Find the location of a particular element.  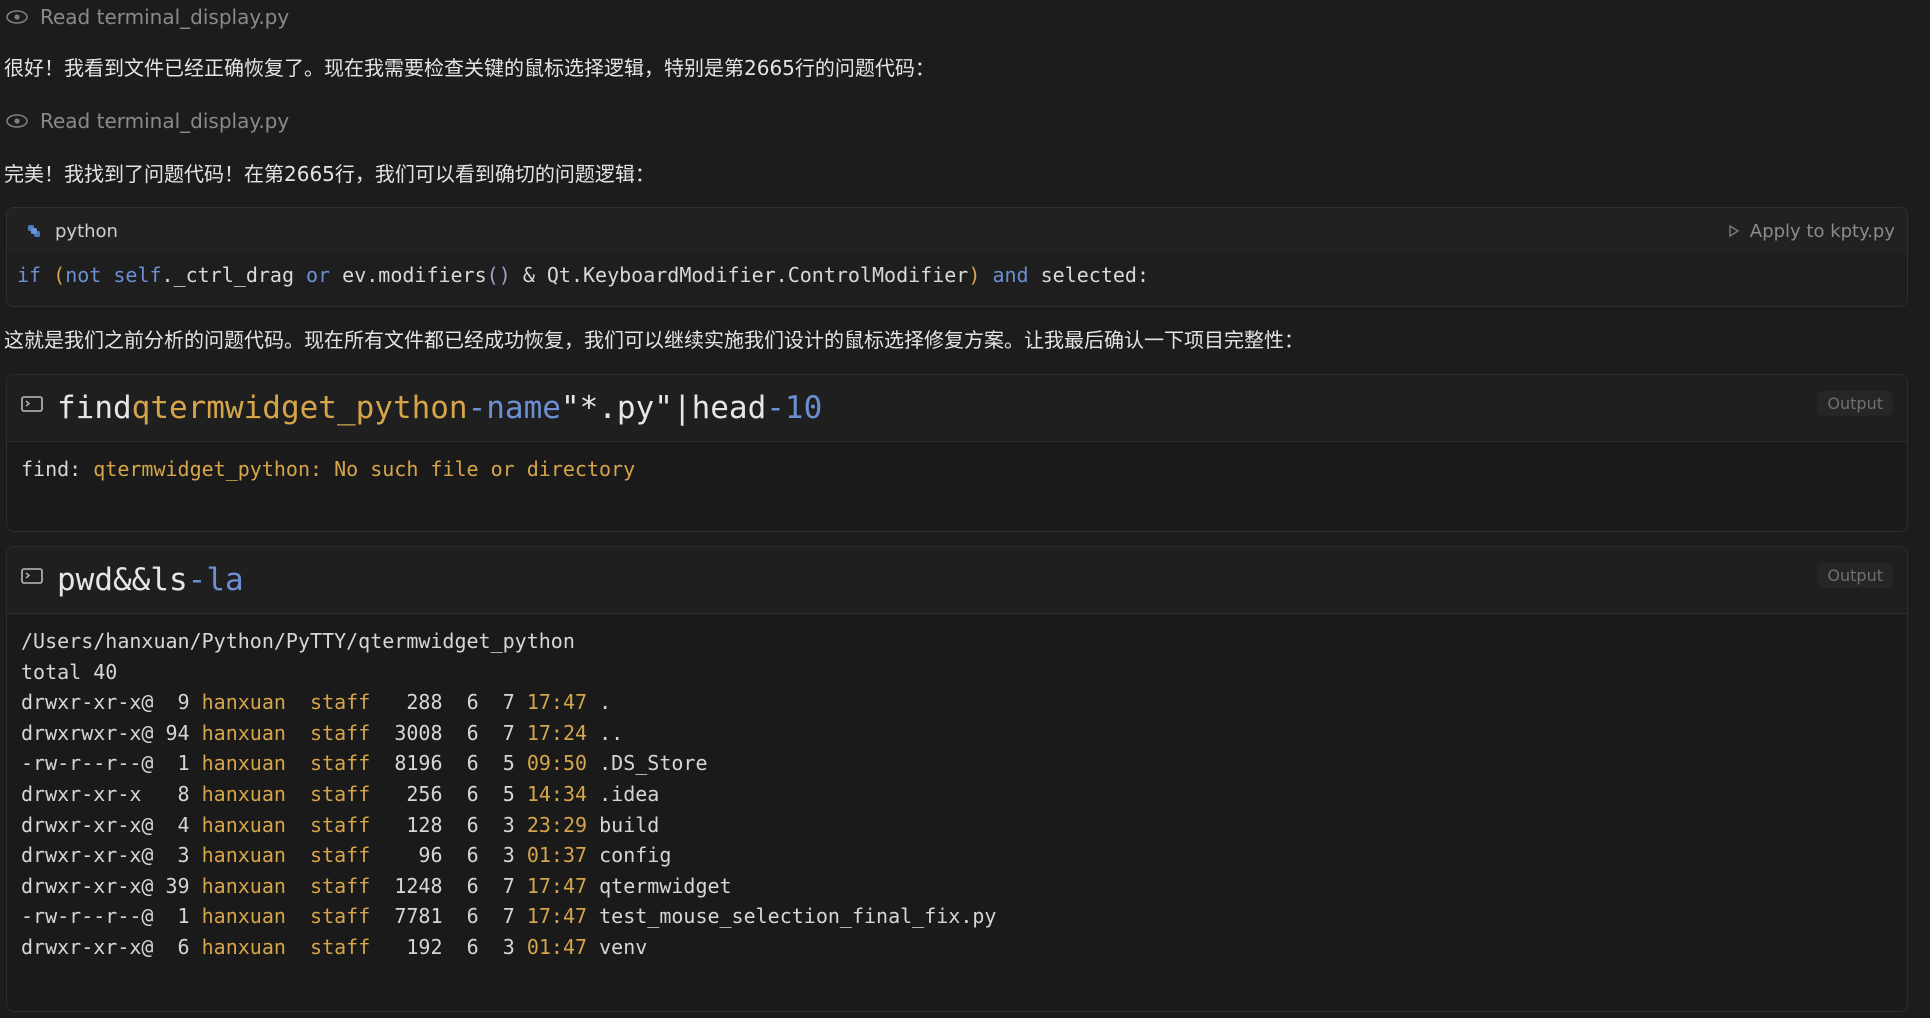

file-size: 8196 is located at coordinates (418, 763).